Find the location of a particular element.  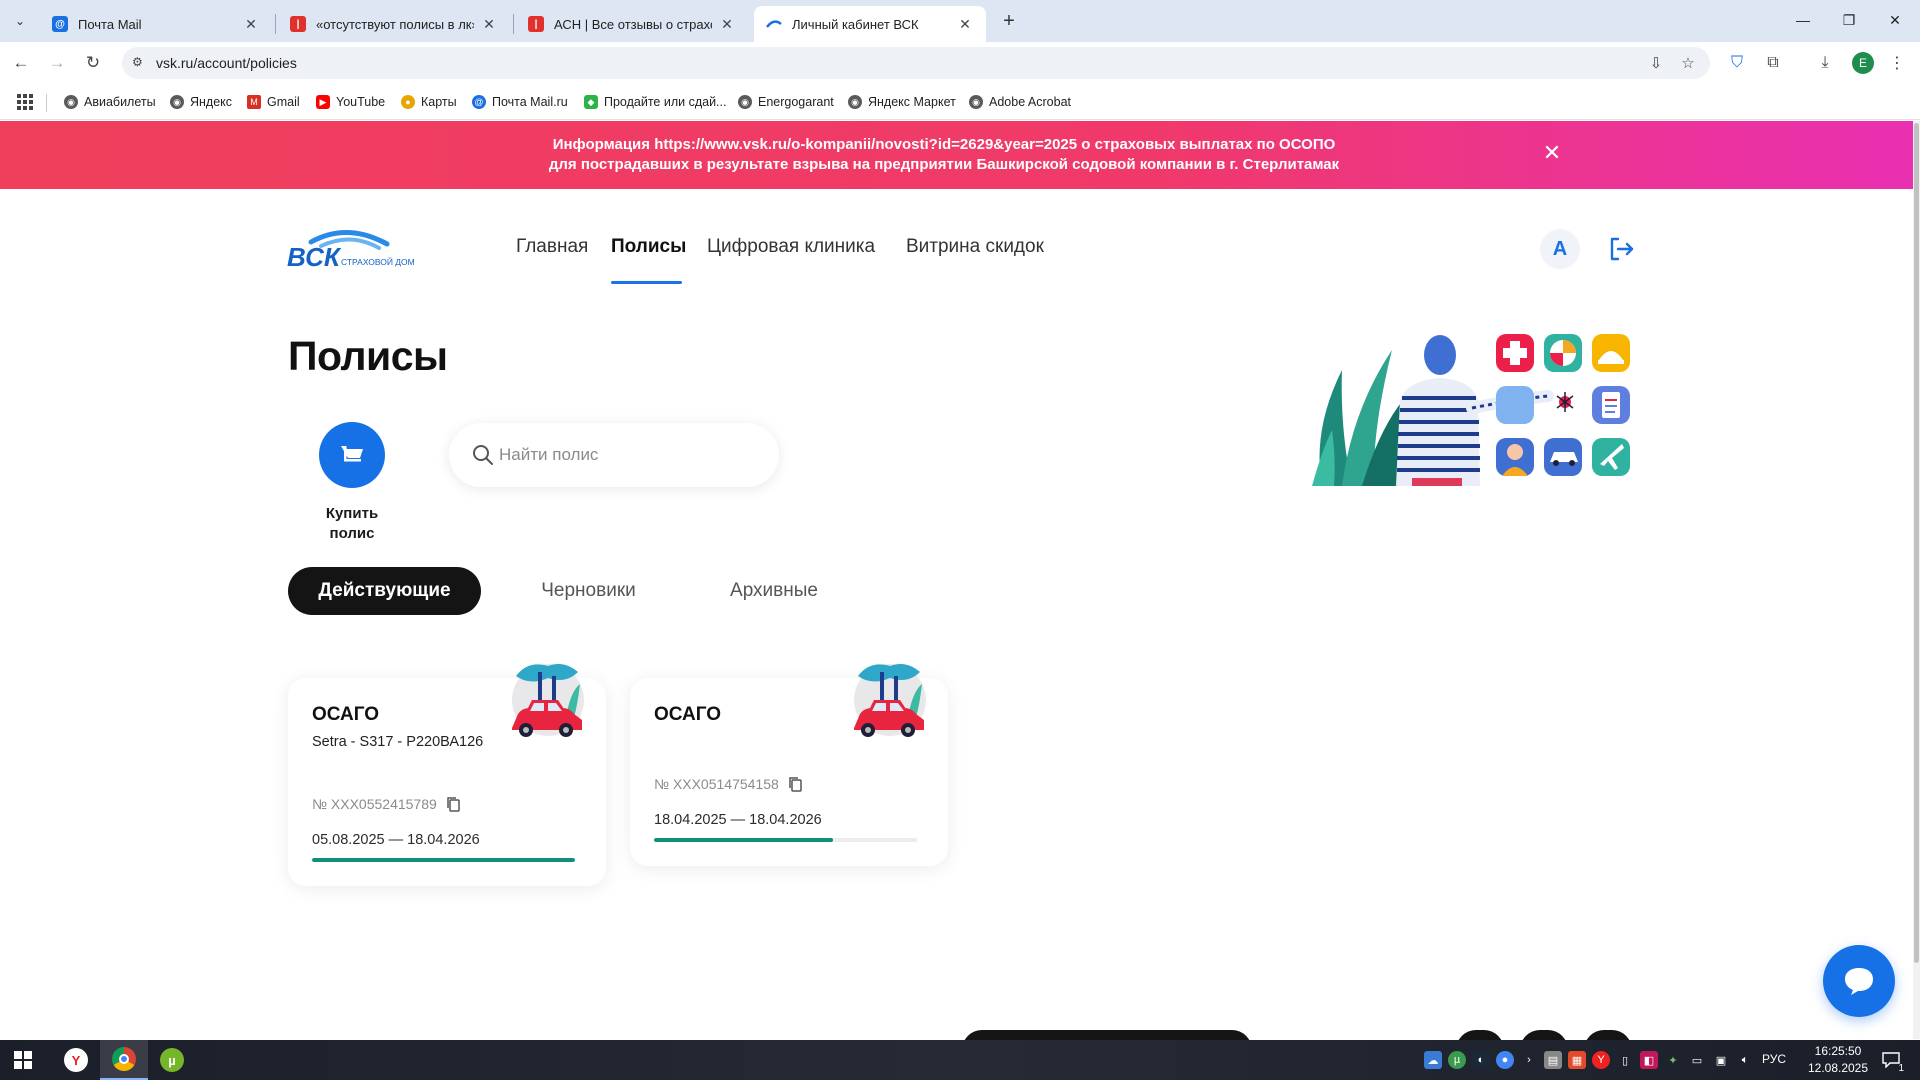

reload-icon: ↻ is located at coordinates (93, 63).